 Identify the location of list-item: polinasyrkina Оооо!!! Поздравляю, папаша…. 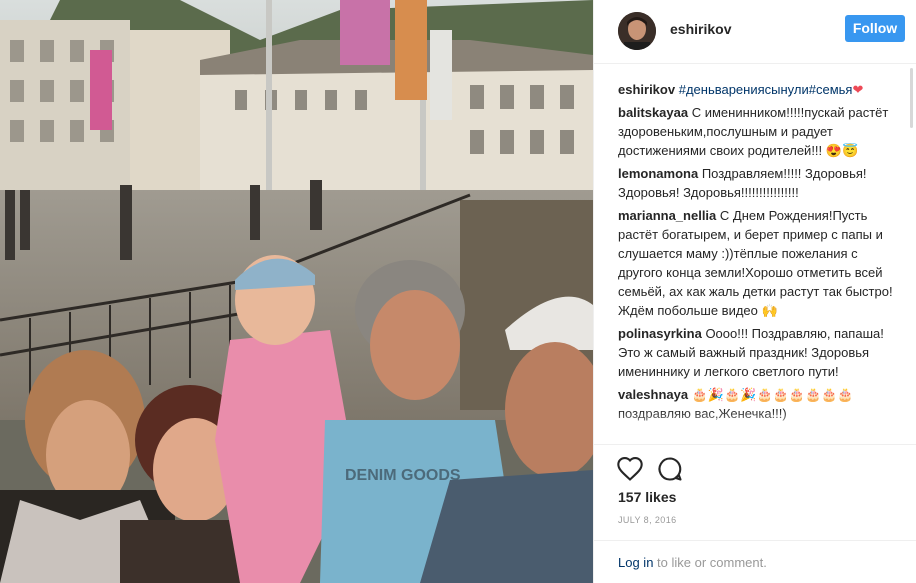
(756, 352).